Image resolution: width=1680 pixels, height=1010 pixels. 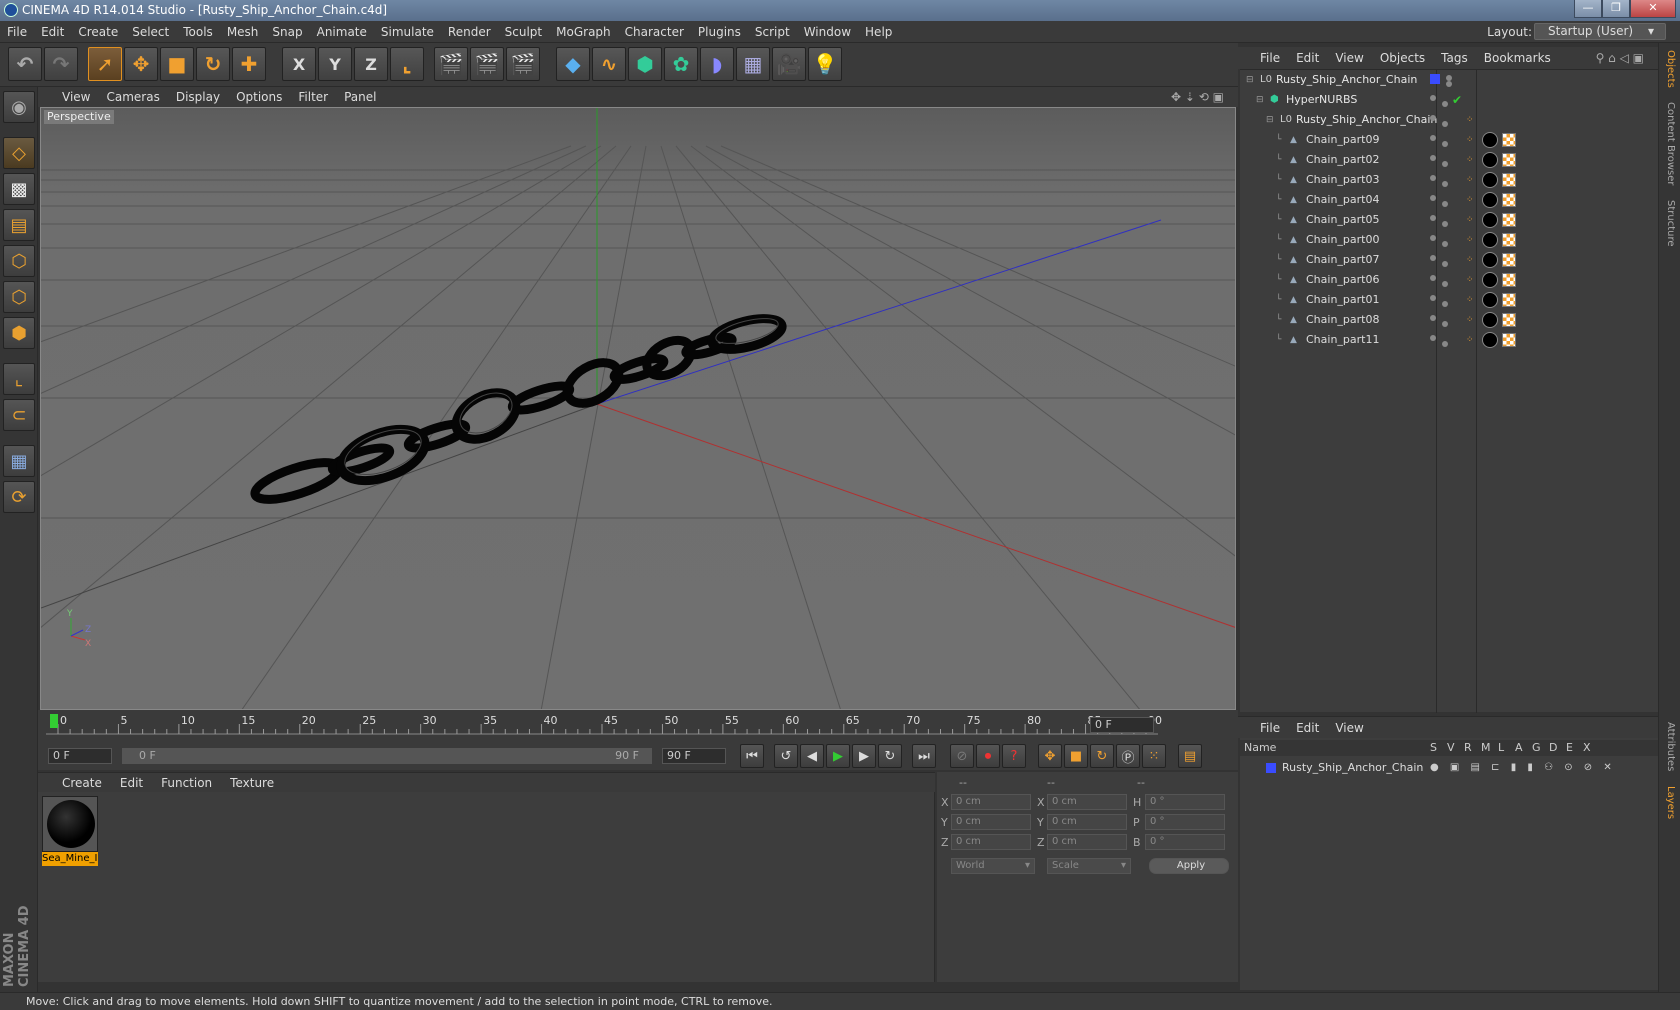 What do you see at coordinates (287, 32) in the screenshot?
I see `menu-snap: Snap` at bounding box center [287, 32].